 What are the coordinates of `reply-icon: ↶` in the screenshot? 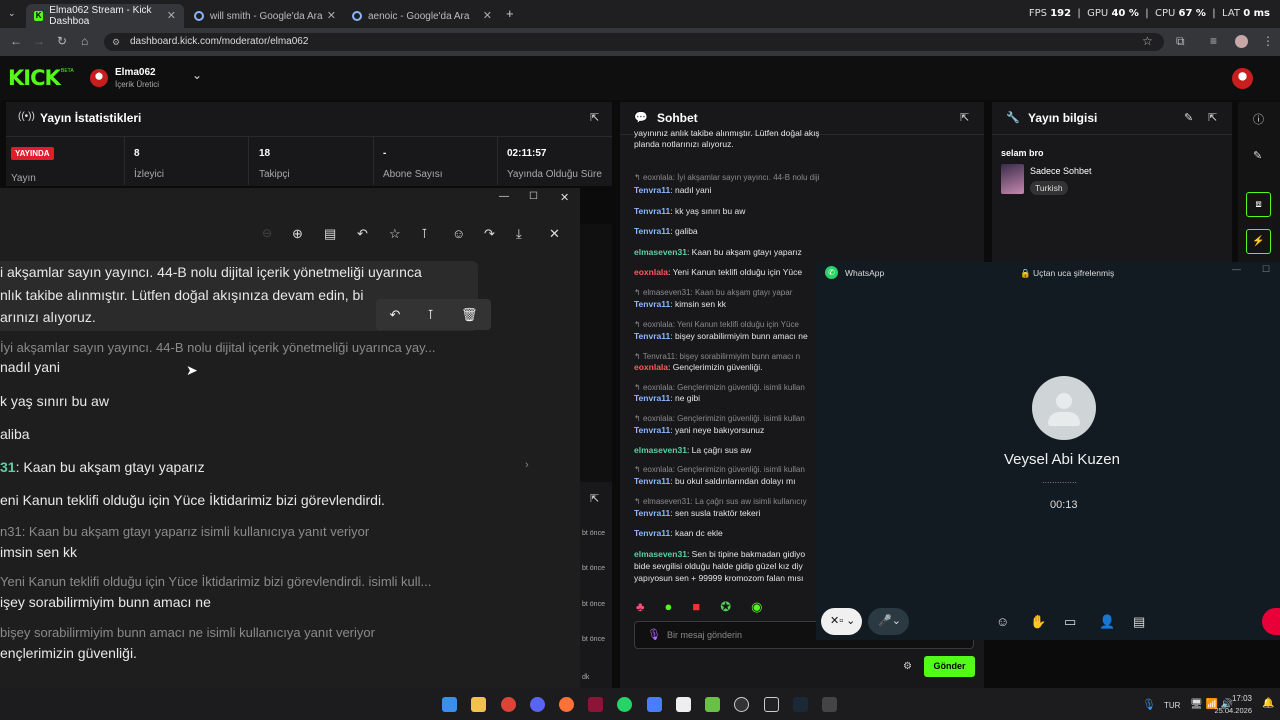 It's located at (362, 234).